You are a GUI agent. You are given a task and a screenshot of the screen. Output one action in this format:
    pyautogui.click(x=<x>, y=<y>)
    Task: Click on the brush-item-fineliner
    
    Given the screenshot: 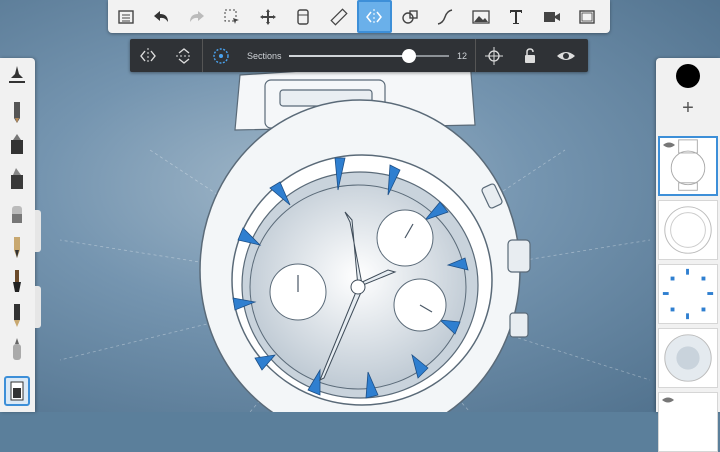 What is the action you would take?
    pyautogui.click(x=17, y=315)
    